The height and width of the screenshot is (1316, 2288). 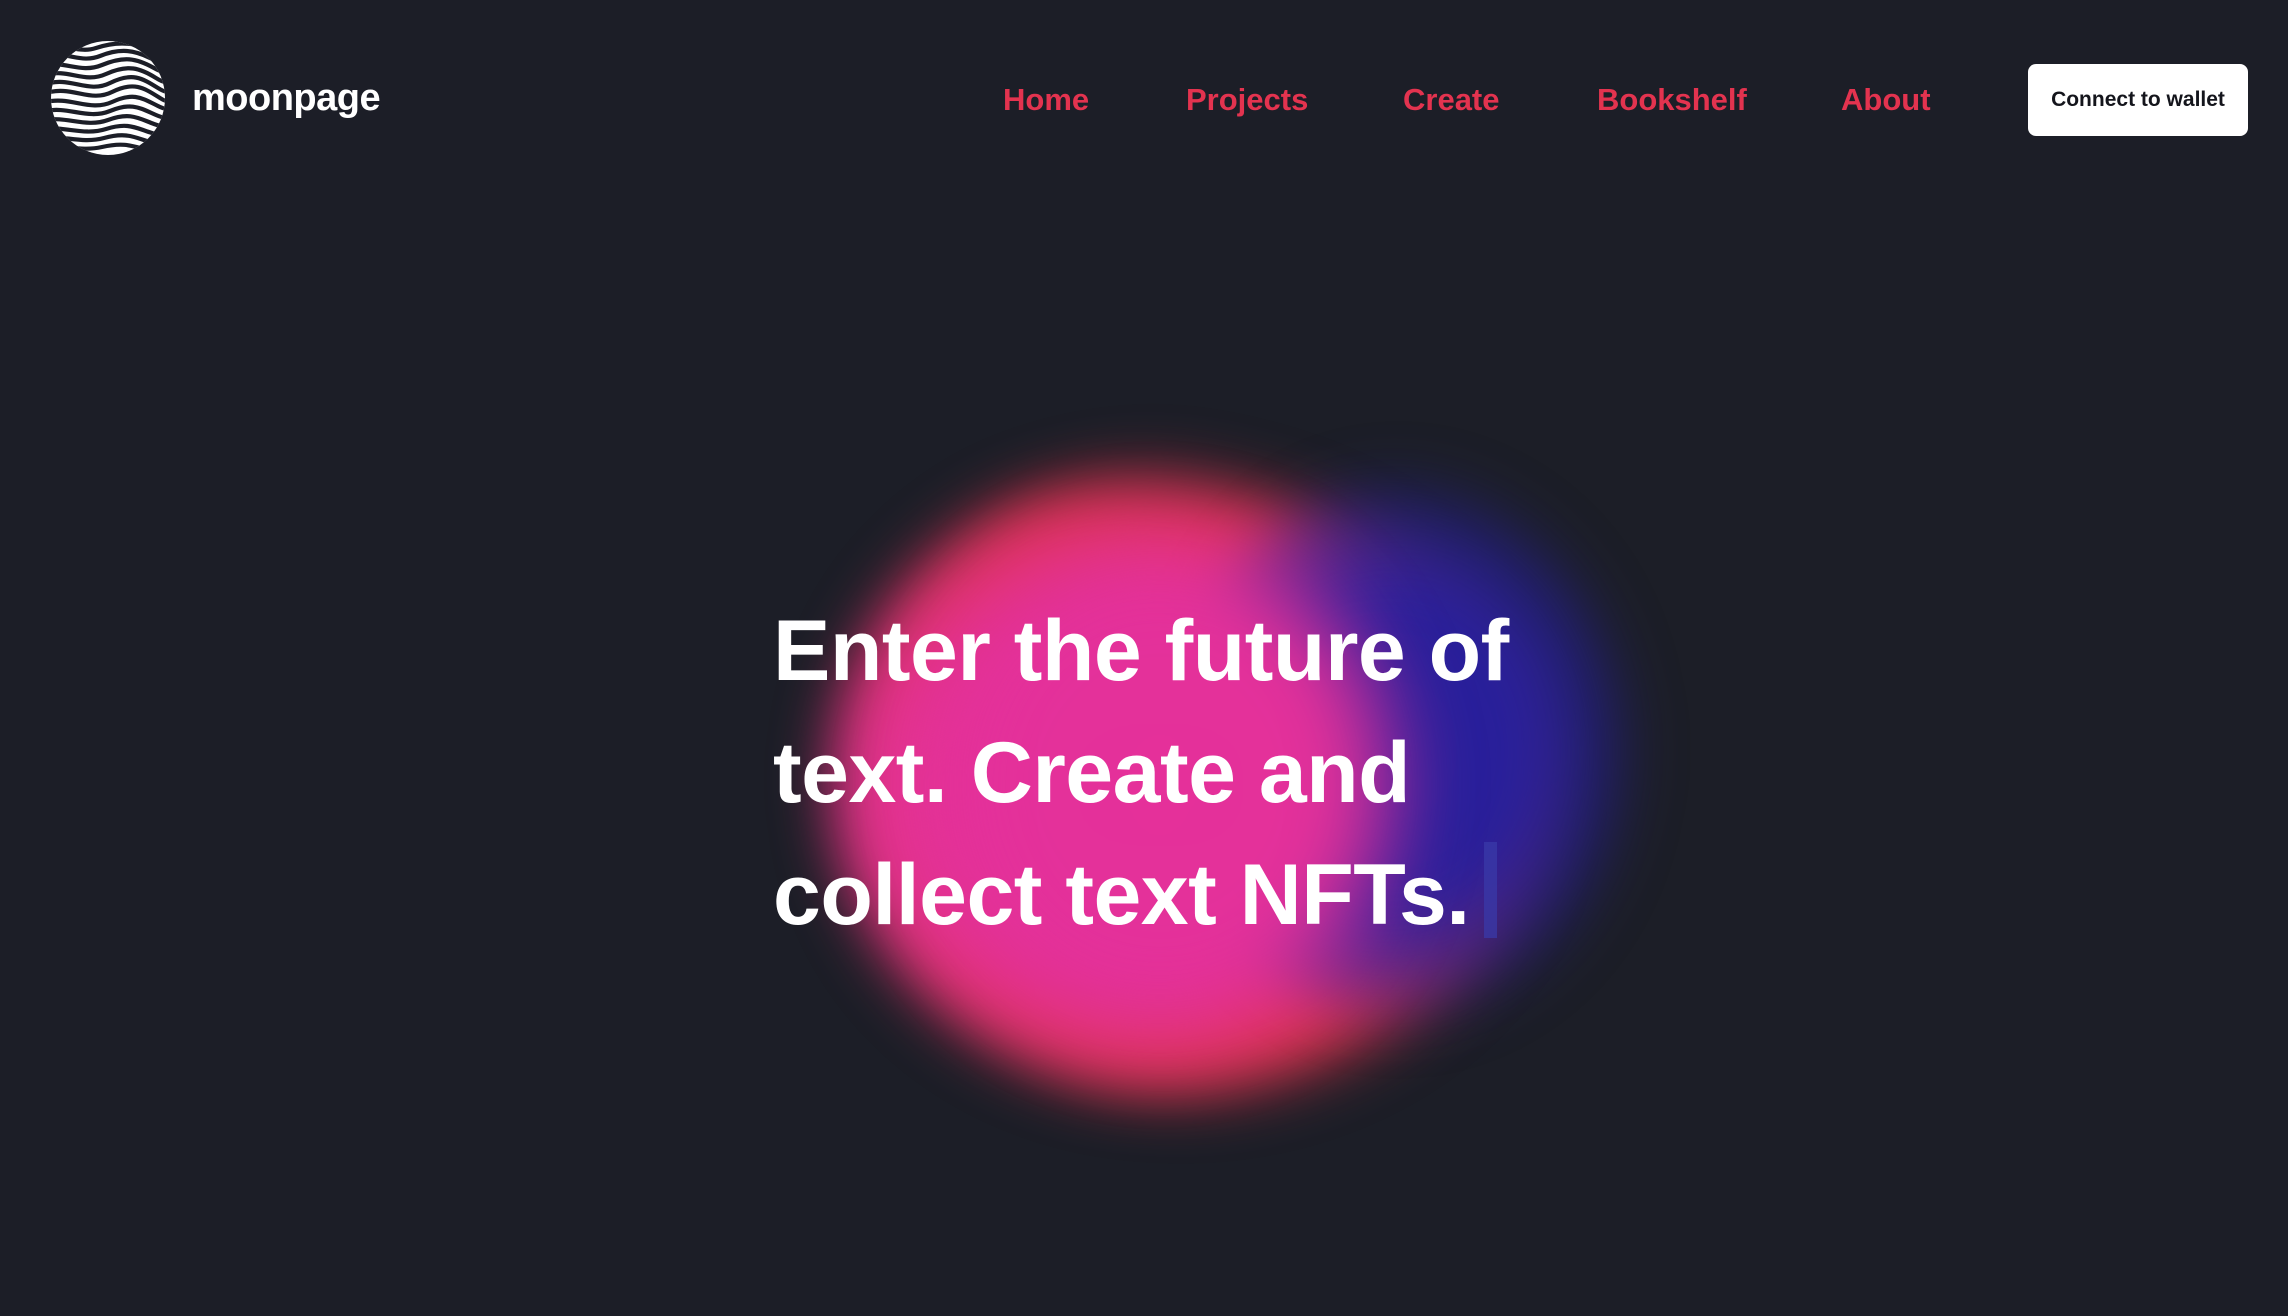 What do you see at coordinates (1092, 773) in the screenshot?
I see `hero-headline-line-2: text. Create and` at bounding box center [1092, 773].